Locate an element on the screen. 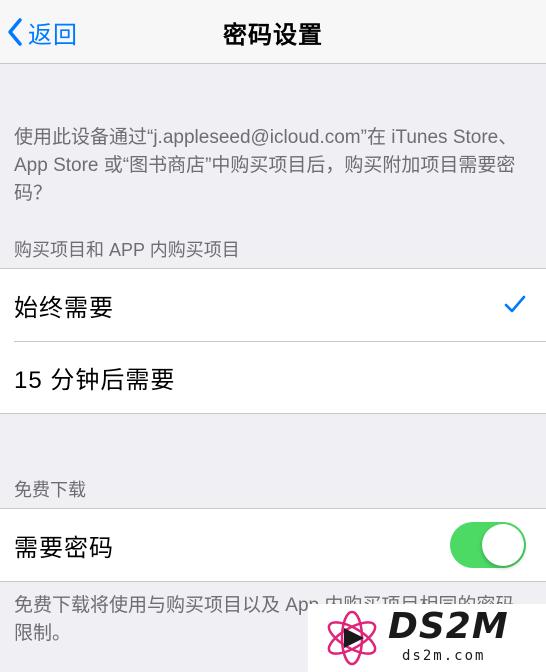 The height and width of the screenshot is (672, 546). require-password-row: 需要密码 is located at coordinates (273, 545).